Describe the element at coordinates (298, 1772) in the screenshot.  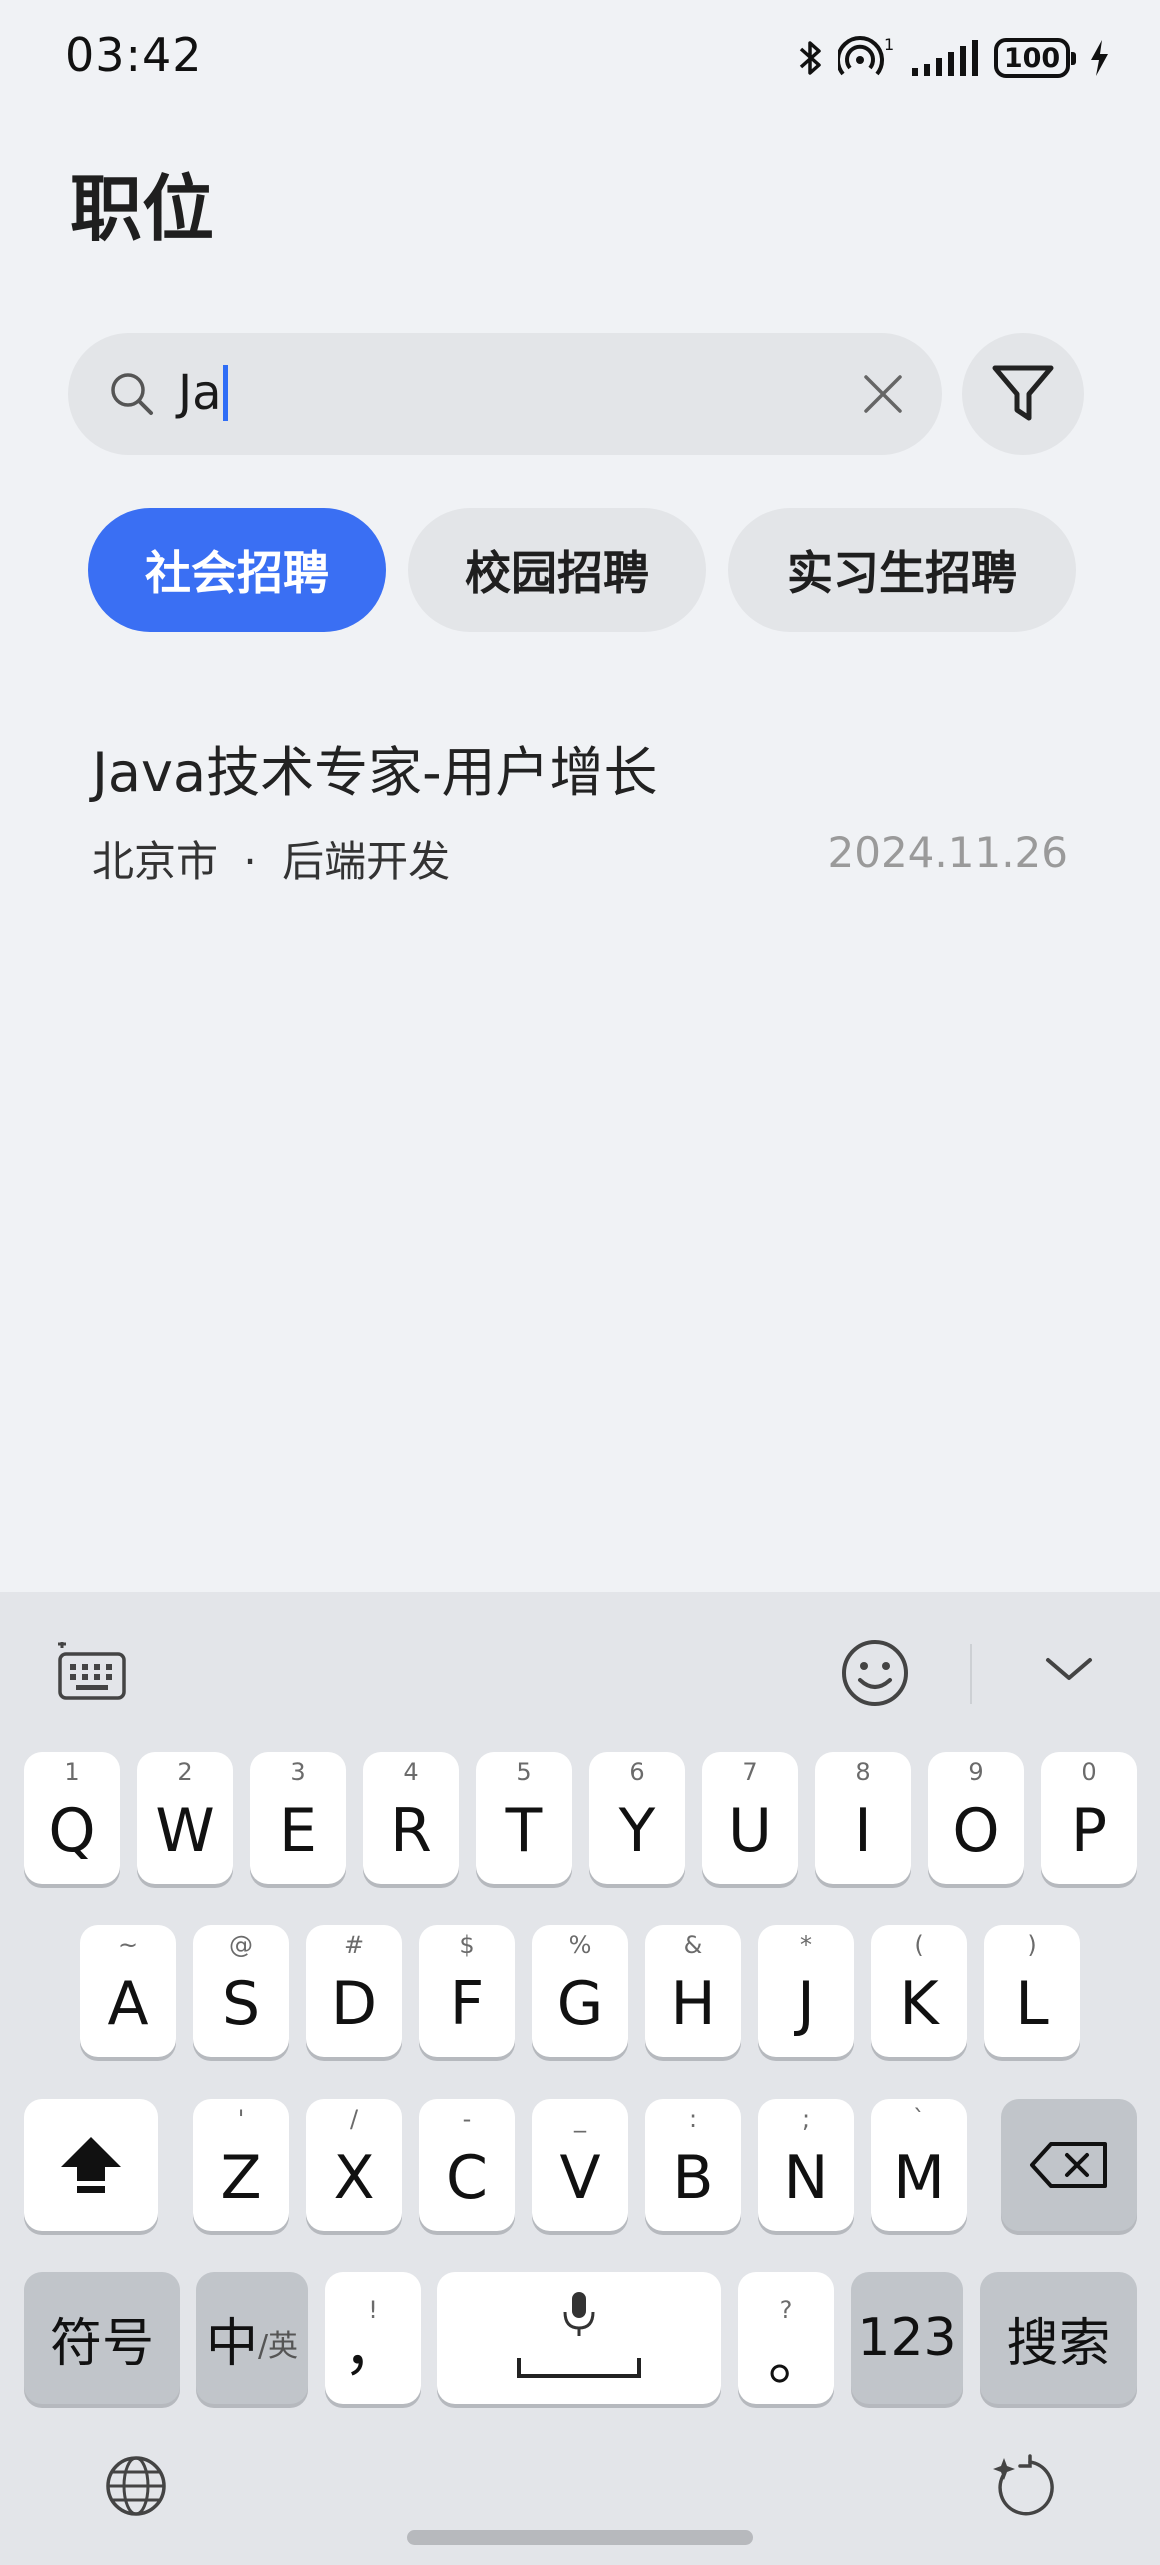
I see `key-e-secondary: 3` at that location.